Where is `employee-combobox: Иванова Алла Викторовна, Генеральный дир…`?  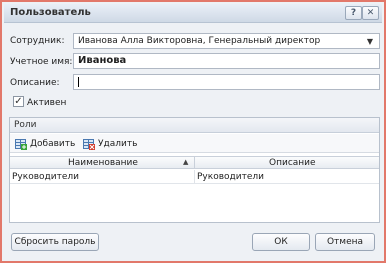 employee-combobox: Иванова Алла Викторовна, Генеральный дир… is located at coordinates (226, 41).